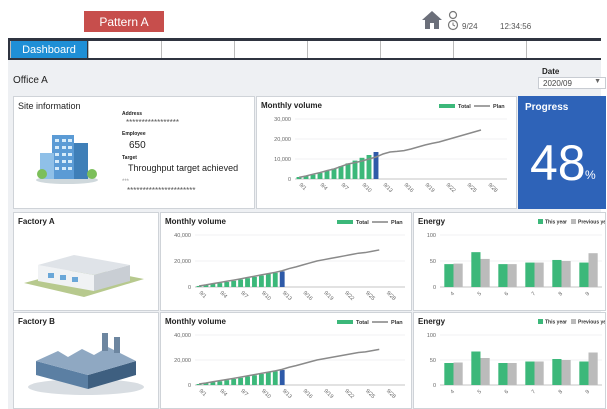  Describe the element at coordinates (183, 168) in the screenshot. I see `target-value: Throughput target achieved` at that location.